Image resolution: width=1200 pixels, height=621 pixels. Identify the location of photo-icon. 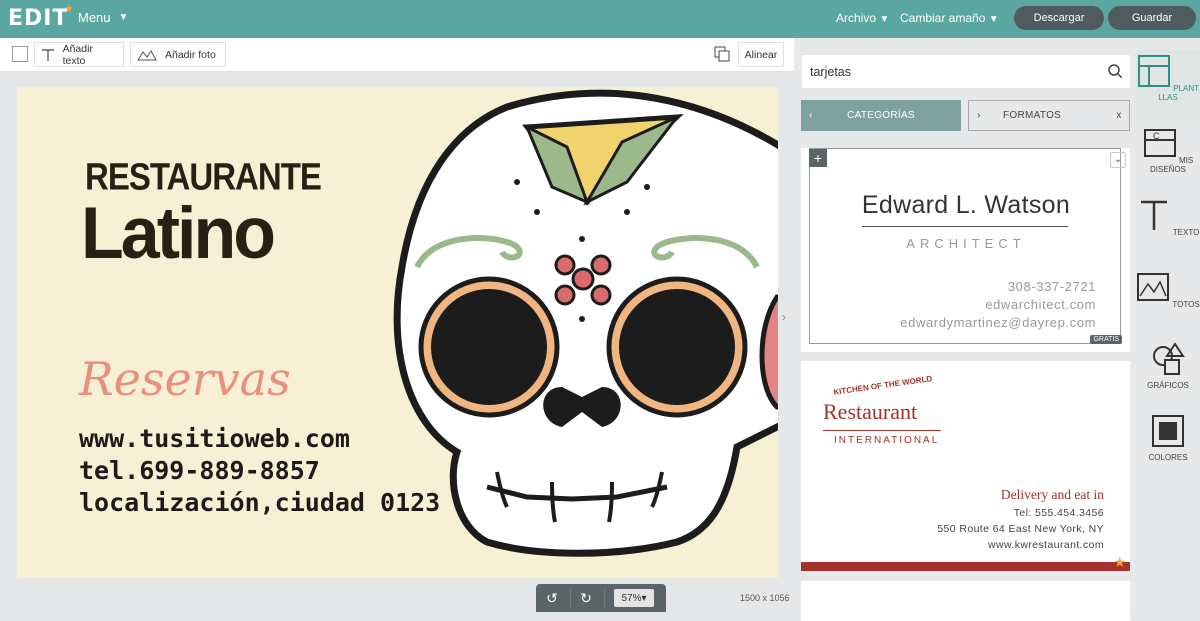
(147, 54).